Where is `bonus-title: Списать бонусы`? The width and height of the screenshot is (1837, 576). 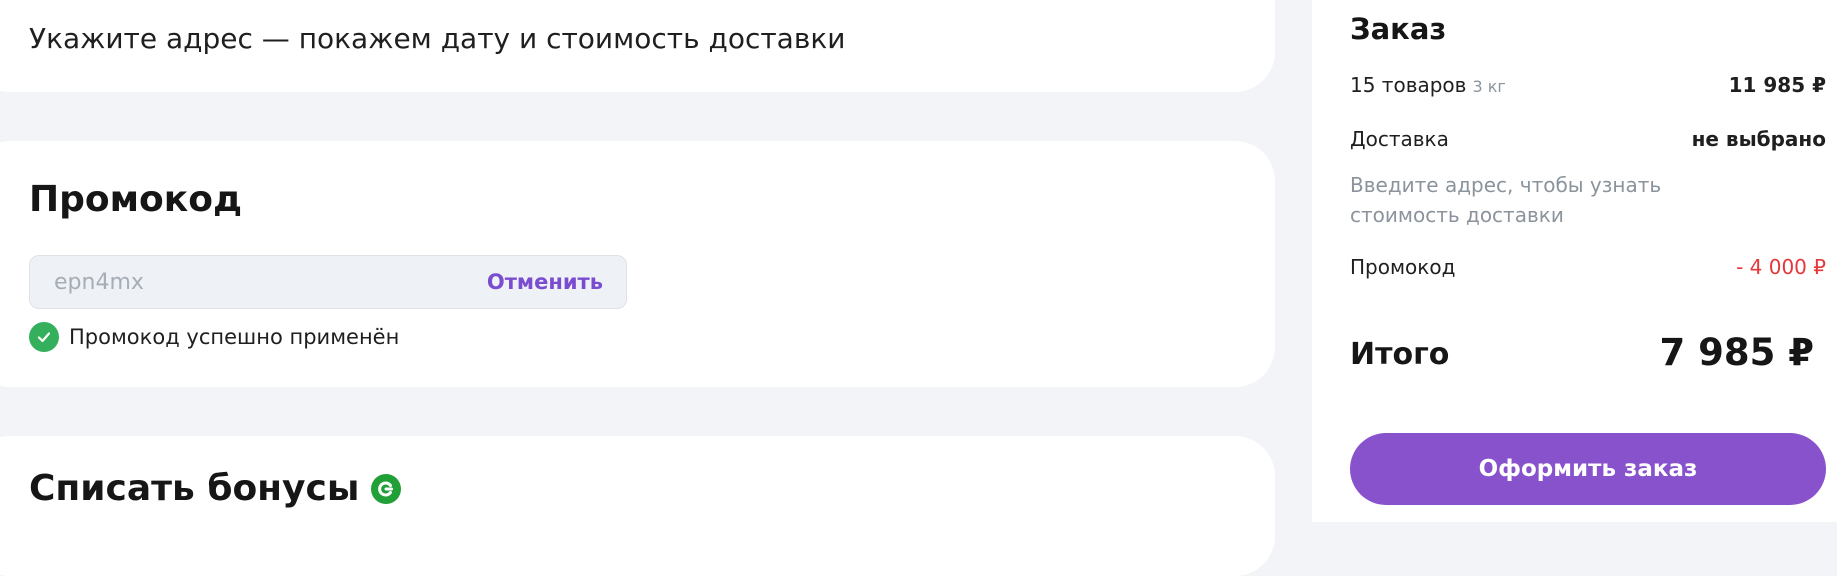
bonus-title: Списать бонусы is located at coordinates (215, 488).